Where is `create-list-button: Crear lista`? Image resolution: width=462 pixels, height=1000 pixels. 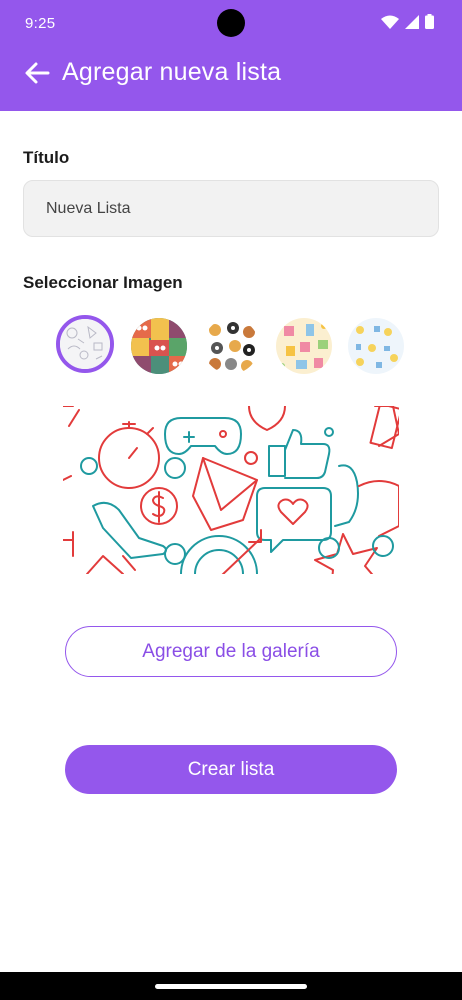 create-list-button: Crear lista is located at coordinates (231, 769).